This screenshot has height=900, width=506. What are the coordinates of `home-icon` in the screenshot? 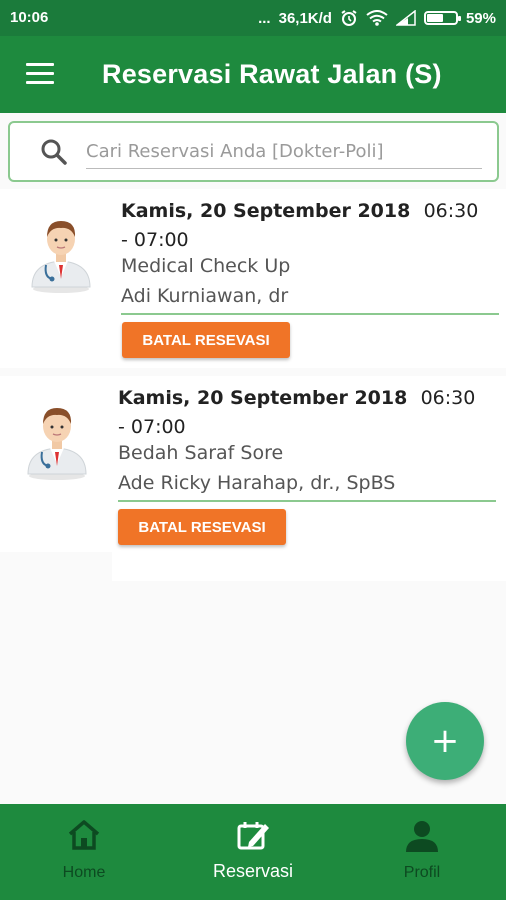 It's located at (84, 835).